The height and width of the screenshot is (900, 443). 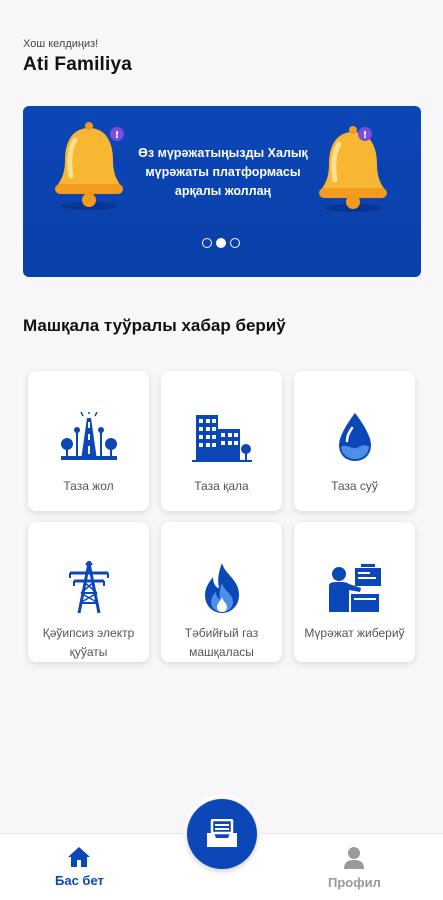 I want to click on category-label: Тәбийғый газ машқаласы, so click(x=221, y=642).